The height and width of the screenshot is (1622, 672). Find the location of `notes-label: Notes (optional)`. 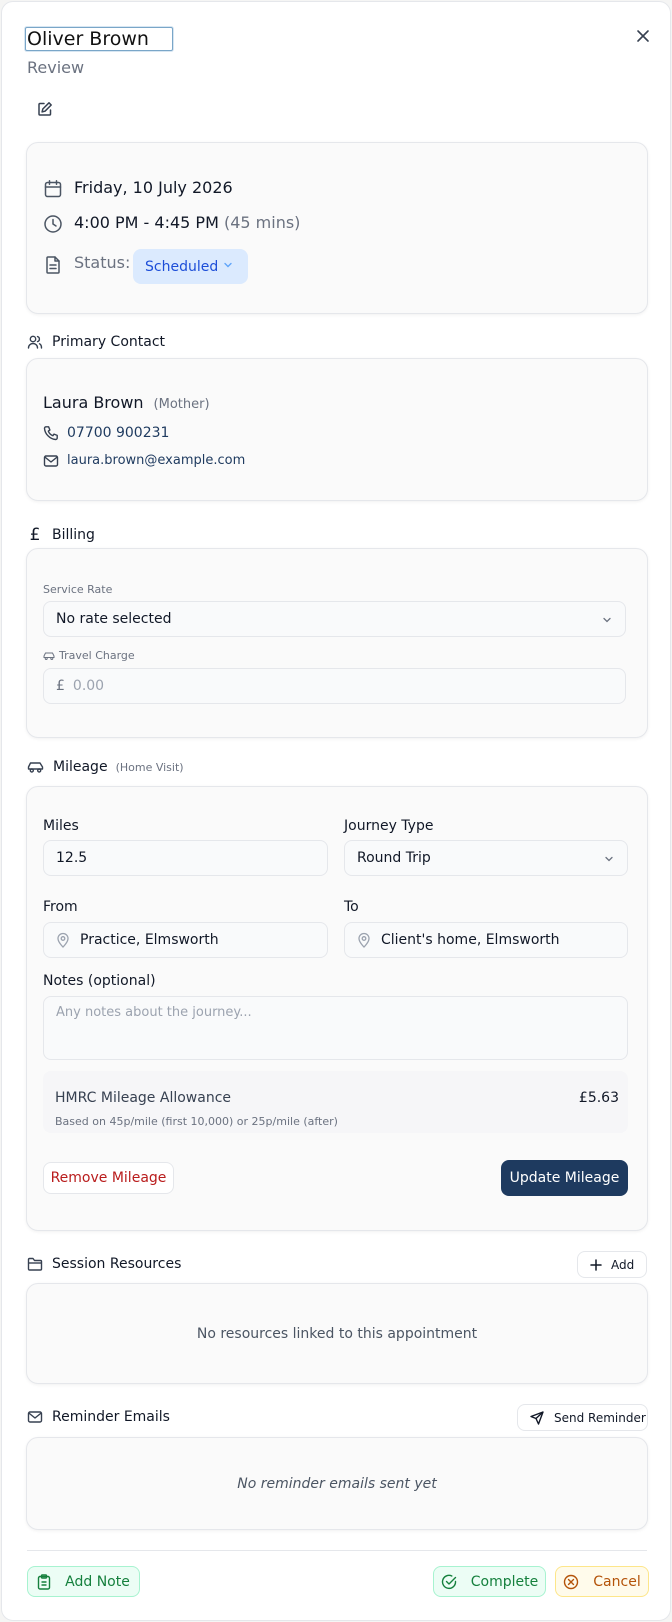

notes-label: Notes (optional) is located at coordinates (99, 981).